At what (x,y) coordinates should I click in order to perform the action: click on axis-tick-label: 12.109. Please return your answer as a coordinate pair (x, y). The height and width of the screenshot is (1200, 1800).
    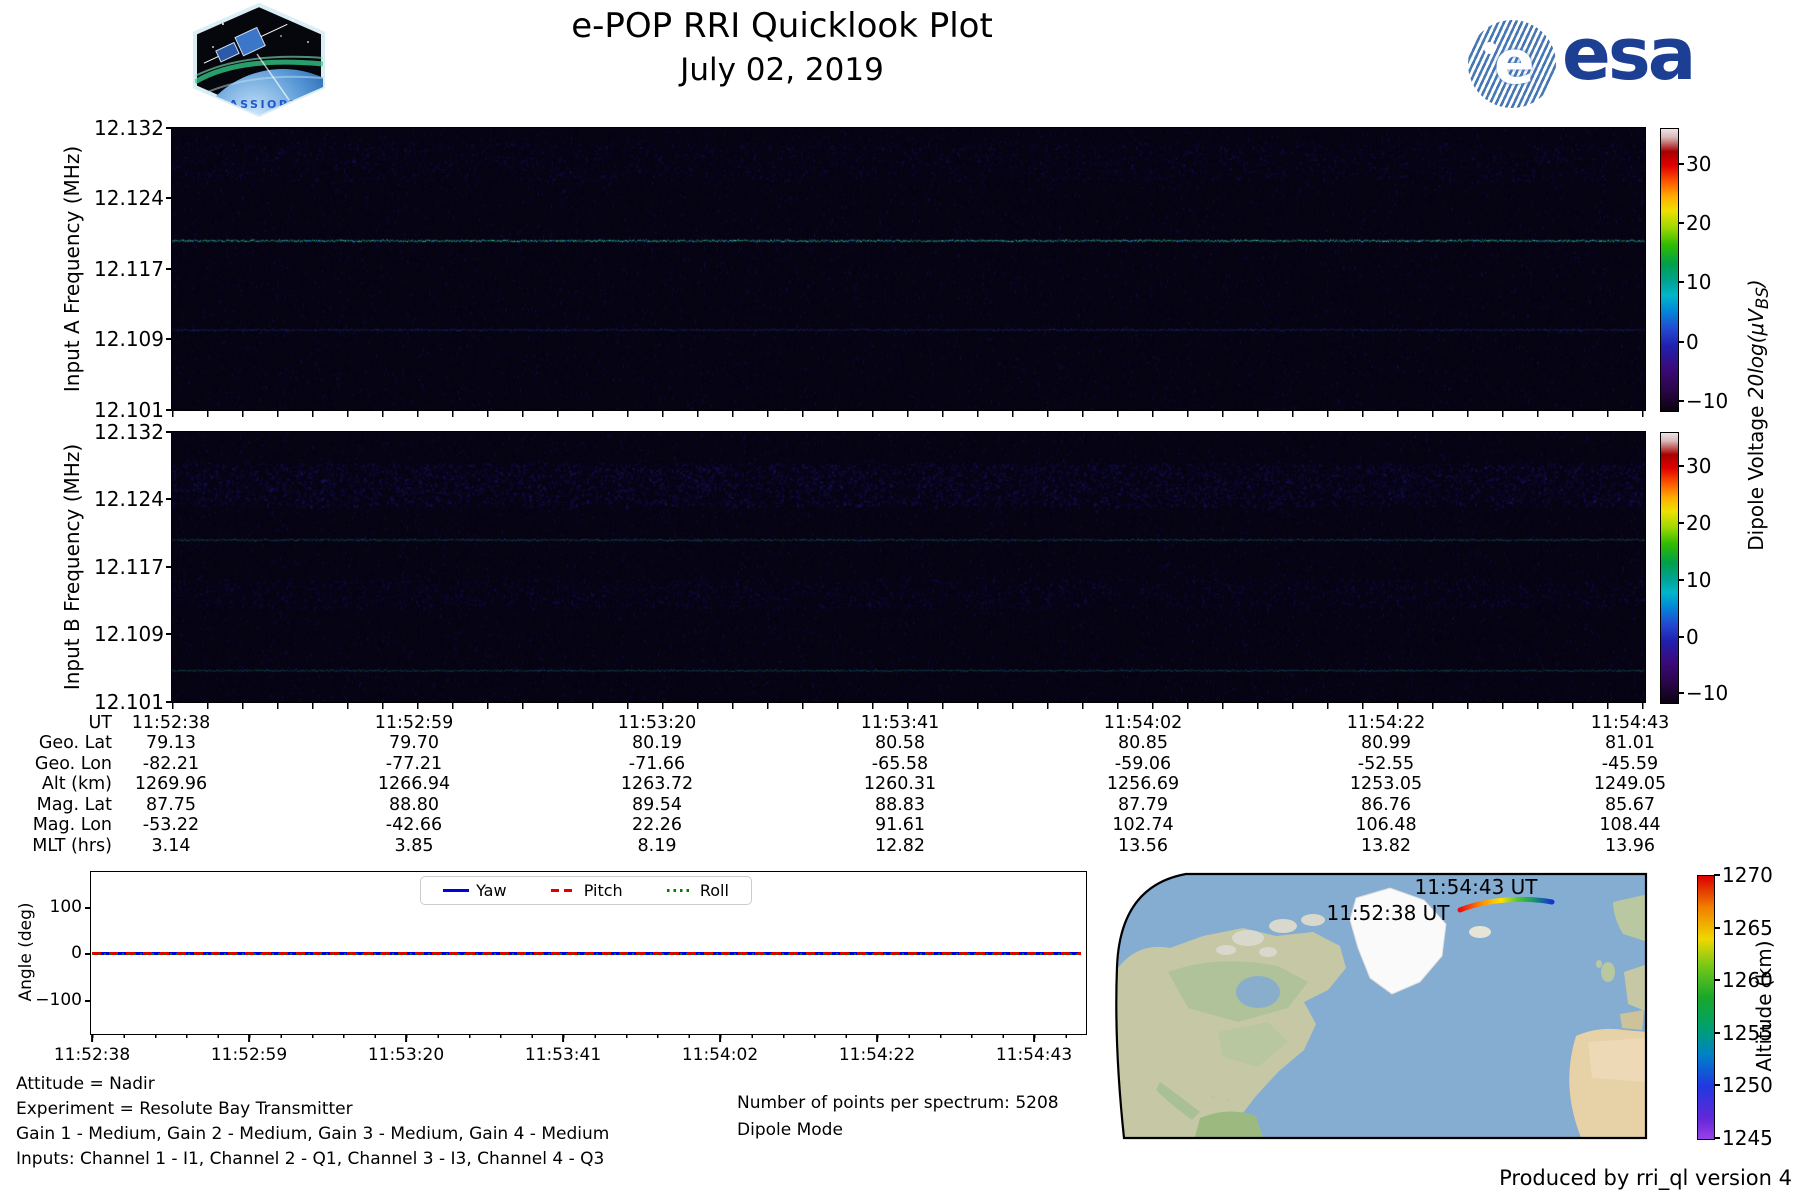
    Looking at the image, I should click on (126, 339).